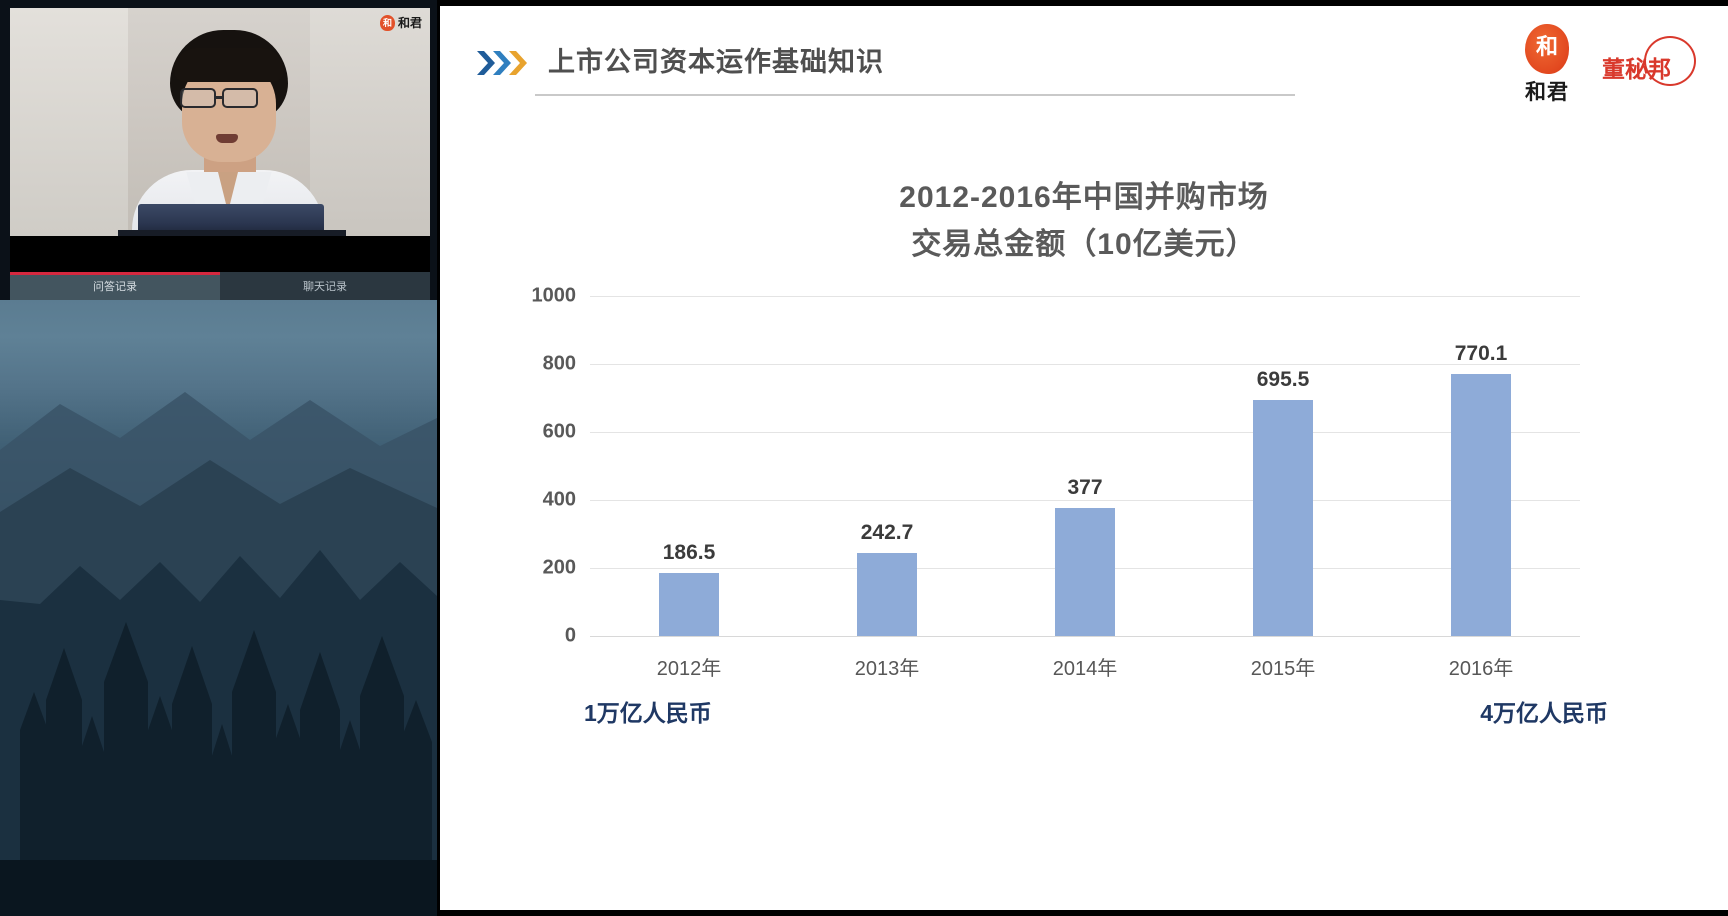 Image resolution: width=1728 pixels, height=916 pixels. Describe the element at coordinates (504, 63) in the screenshot. I see `triple-chevron-right-icon` at that location.